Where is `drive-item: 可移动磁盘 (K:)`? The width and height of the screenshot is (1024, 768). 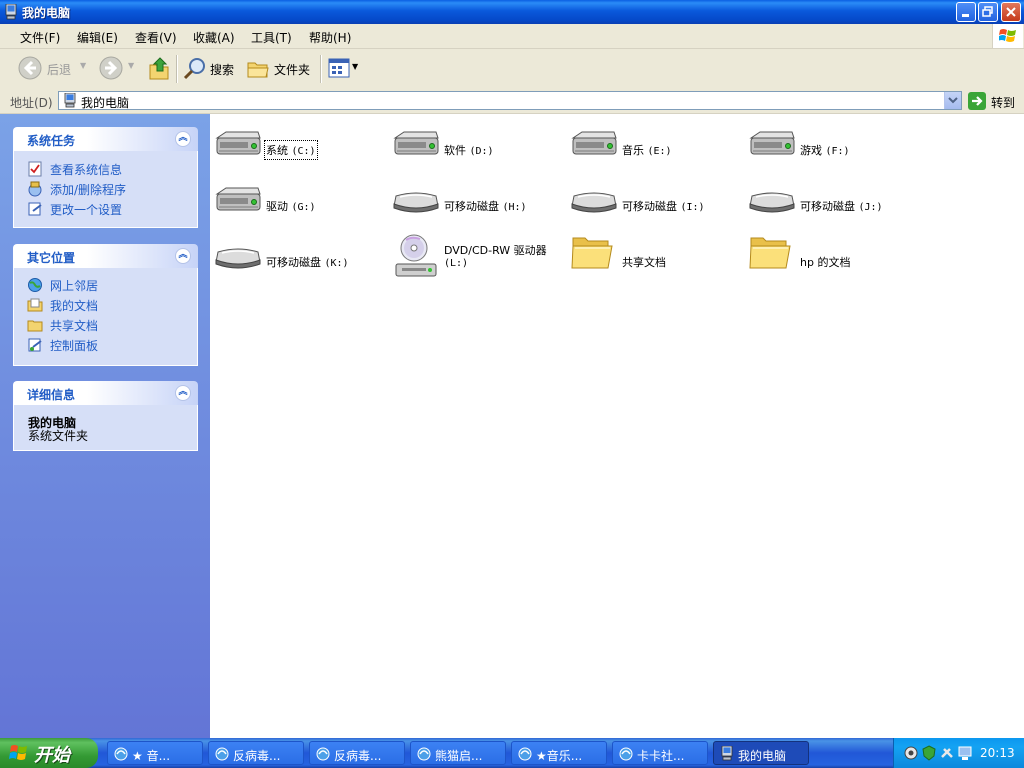 drive-item: 可移动磁盘 (K:) is located at coordinates (300, 263).